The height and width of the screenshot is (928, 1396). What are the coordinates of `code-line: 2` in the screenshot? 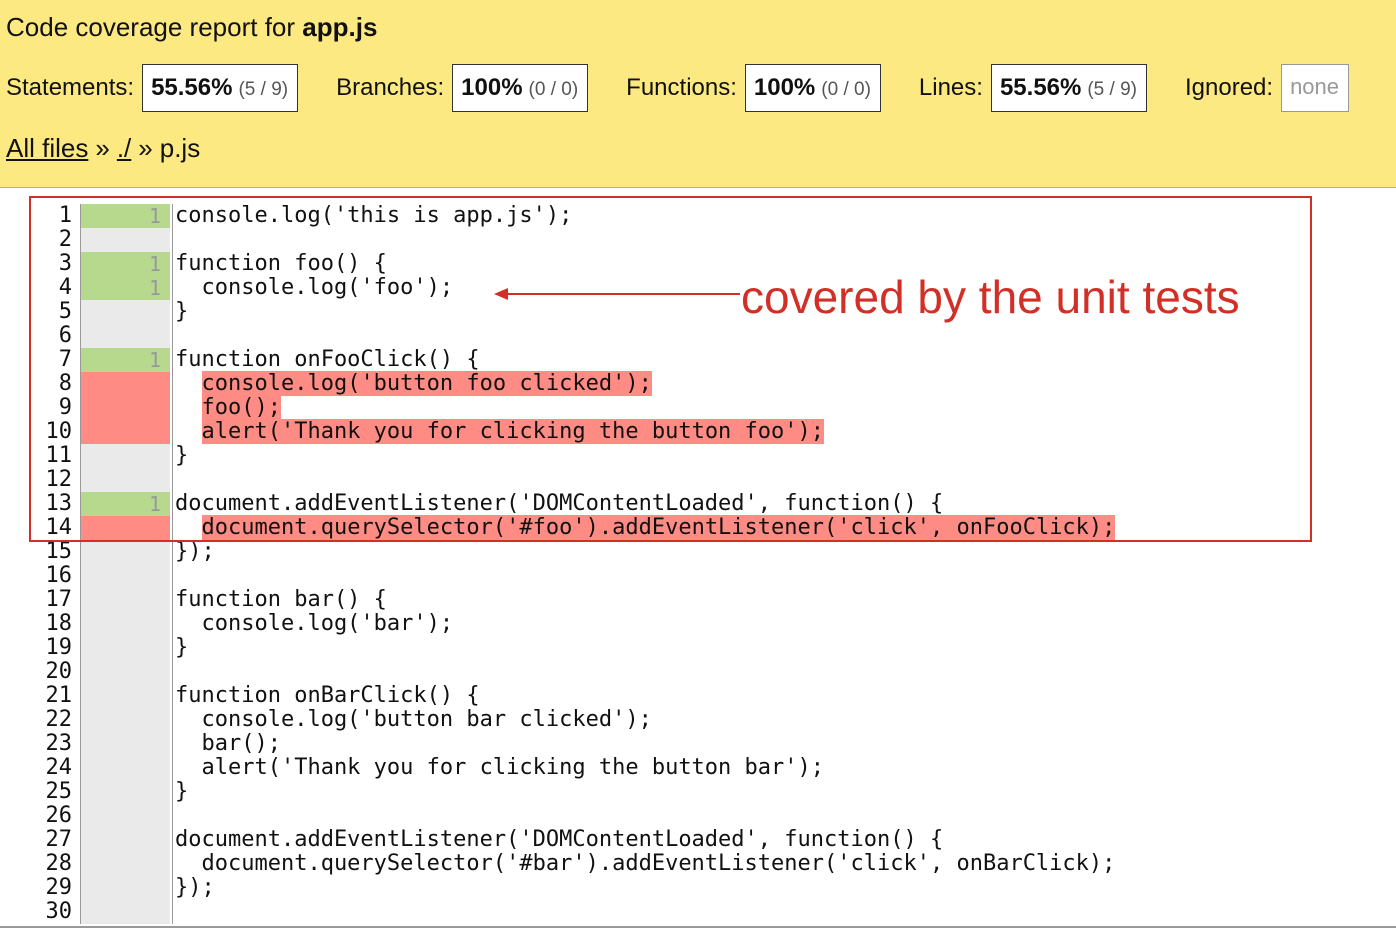 It's located at (698, 240).